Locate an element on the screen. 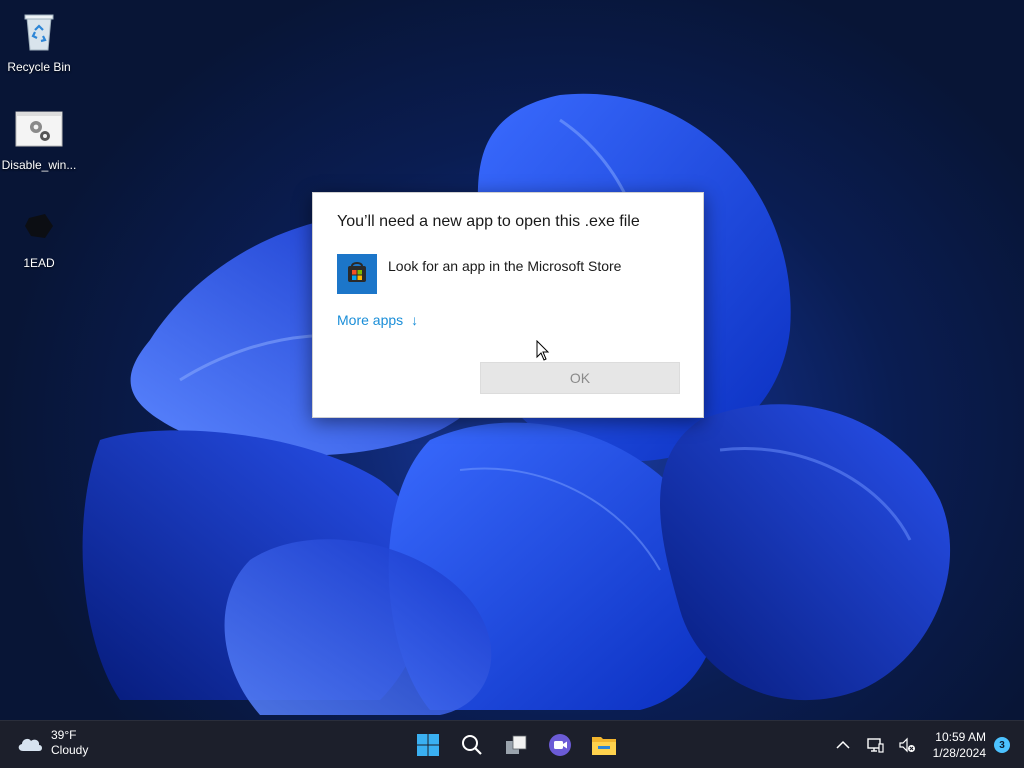  start-icon is located at coordinates (428, 745).